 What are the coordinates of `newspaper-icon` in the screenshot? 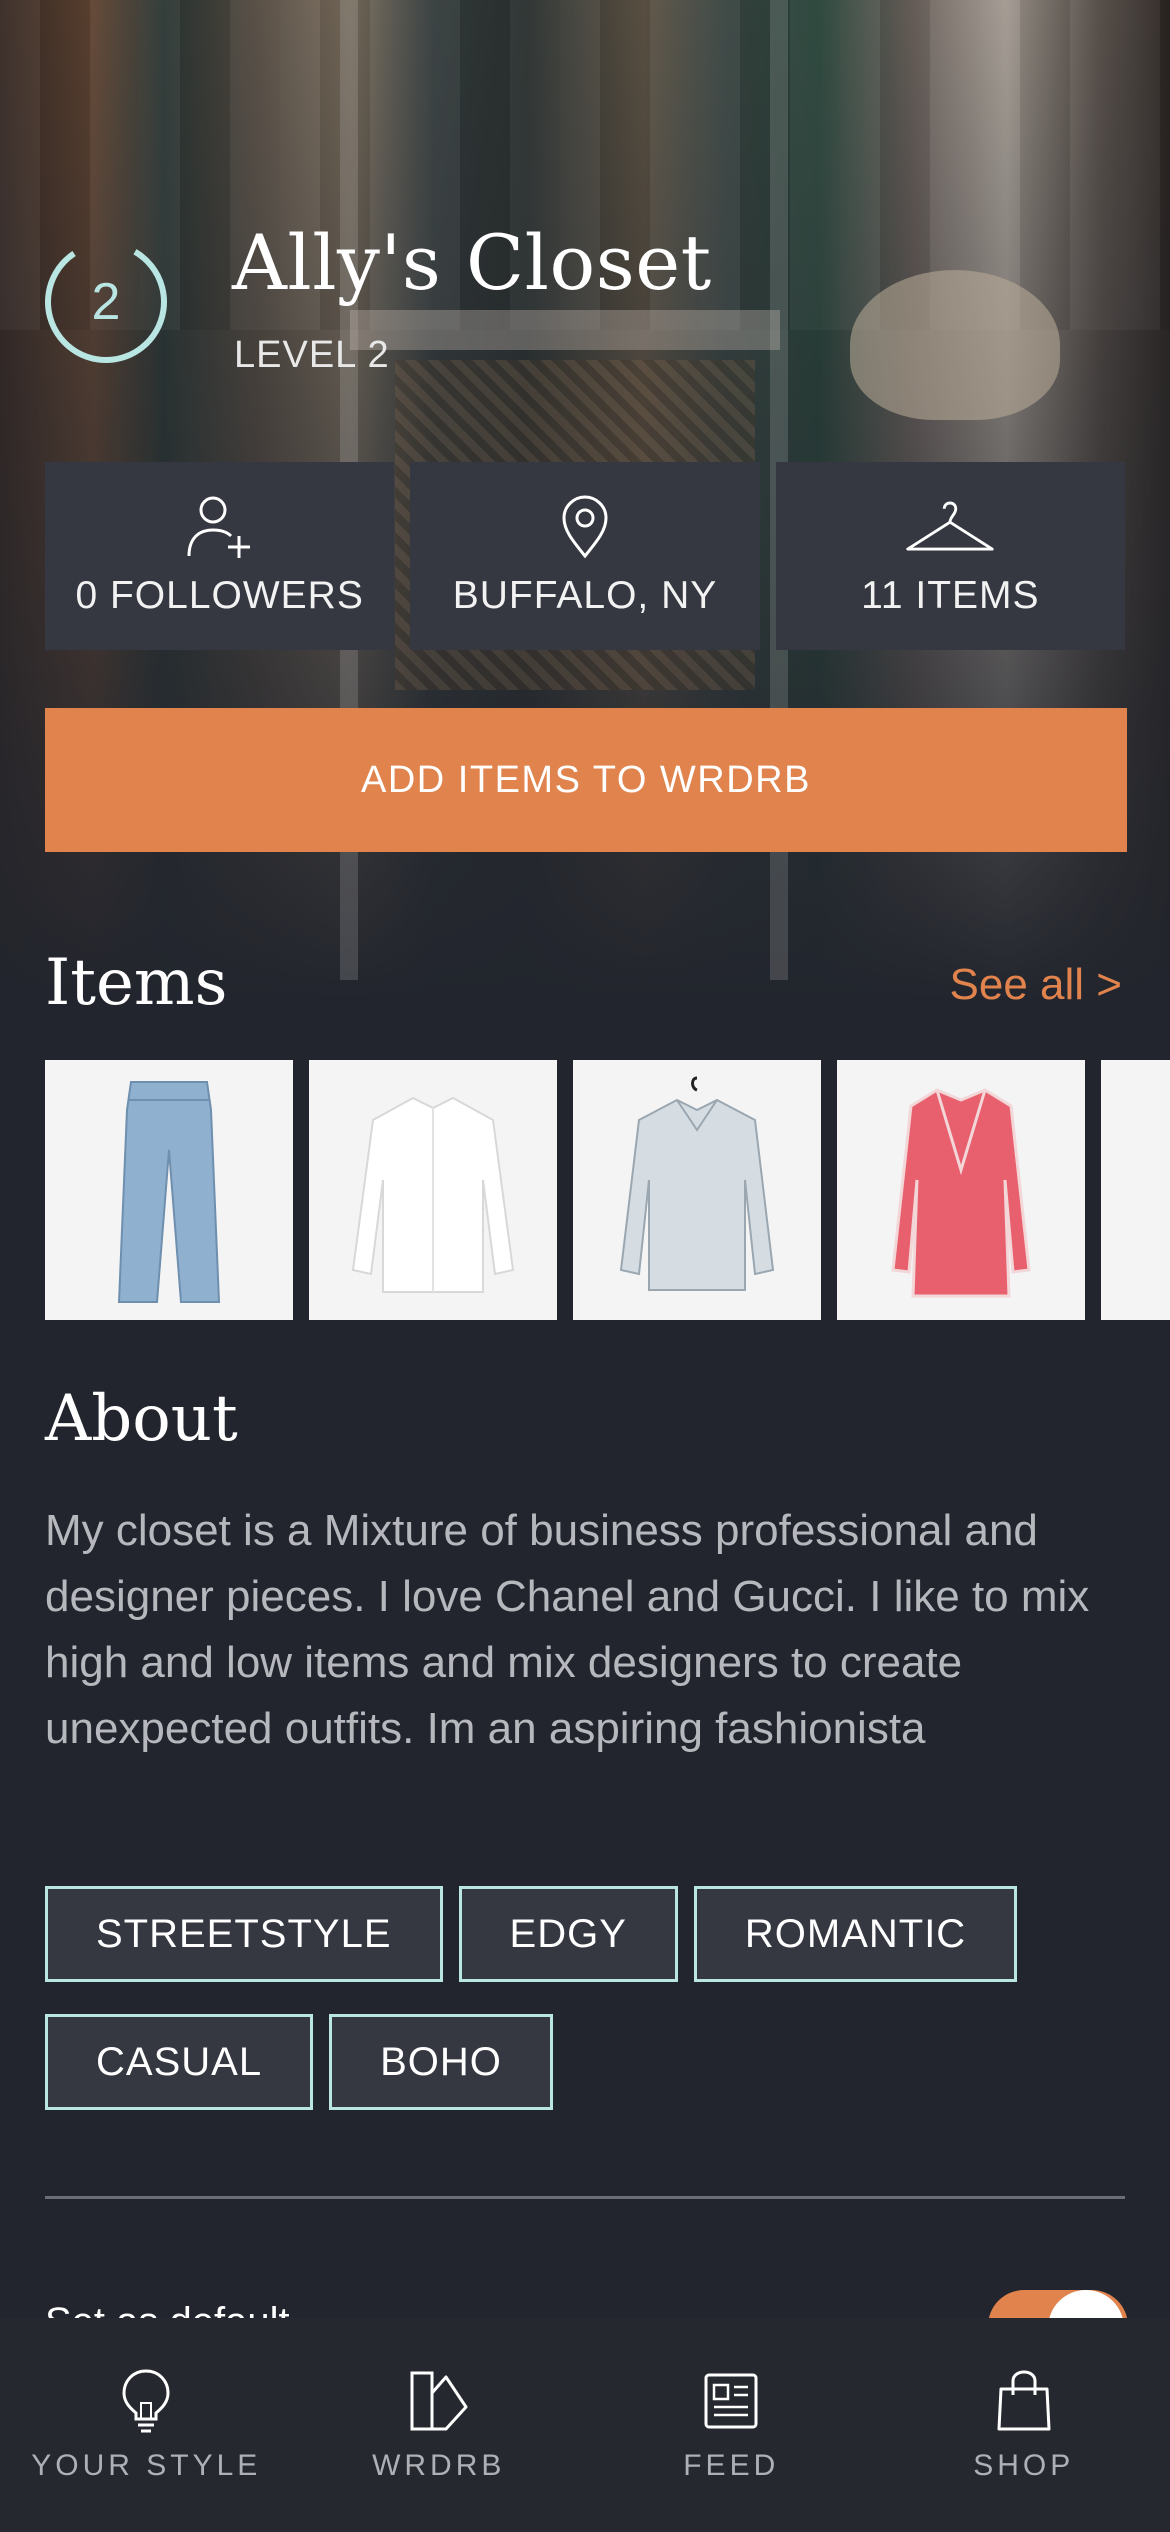 It's located at (731, 2401).